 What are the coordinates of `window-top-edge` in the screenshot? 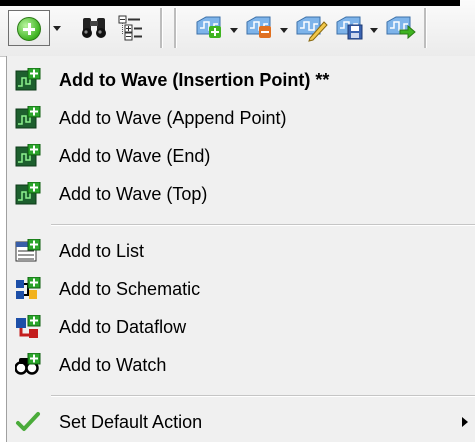 It's located at (230, 3).